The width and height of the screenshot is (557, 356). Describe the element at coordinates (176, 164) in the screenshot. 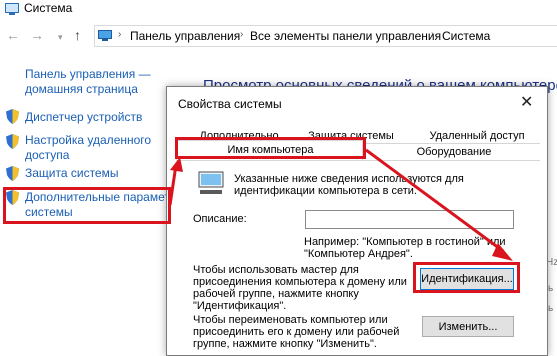

I see `arrow-head-icon` at that location.